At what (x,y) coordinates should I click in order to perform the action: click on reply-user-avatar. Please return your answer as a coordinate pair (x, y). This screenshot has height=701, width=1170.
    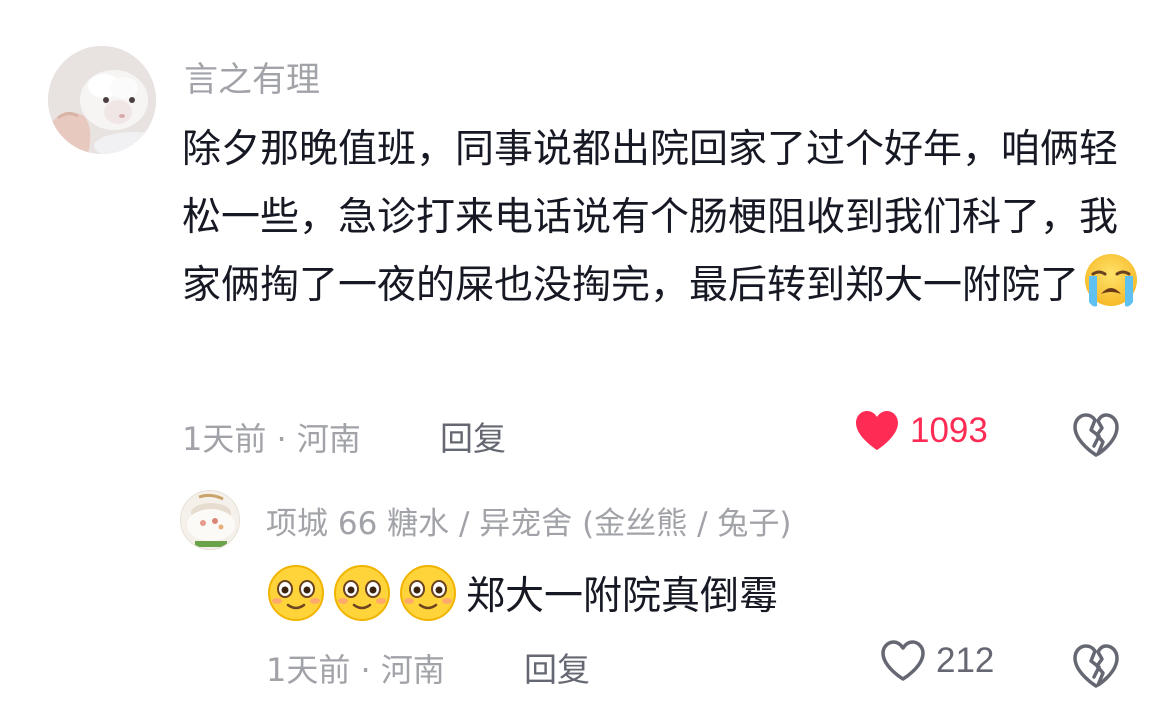
    Looking at the image, I should click on (210, 520).